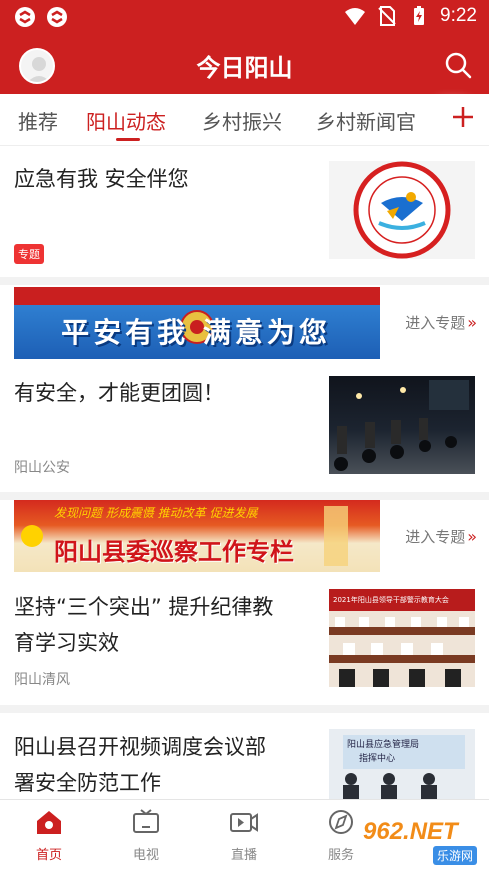 Image resolution: width=489 pixels, height=869 pixels. I want to click on tv-icon, so click(146, 821).